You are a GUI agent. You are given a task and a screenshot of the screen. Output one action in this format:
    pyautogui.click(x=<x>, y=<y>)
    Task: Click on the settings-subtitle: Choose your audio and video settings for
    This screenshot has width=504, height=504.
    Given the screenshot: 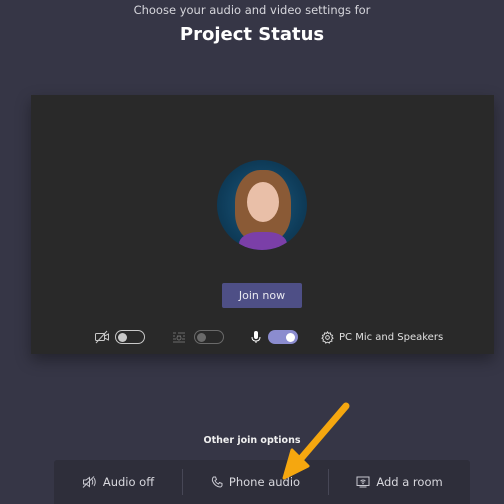 What is the action you would take?
    pyautogui.click(x=252, y=10)
    